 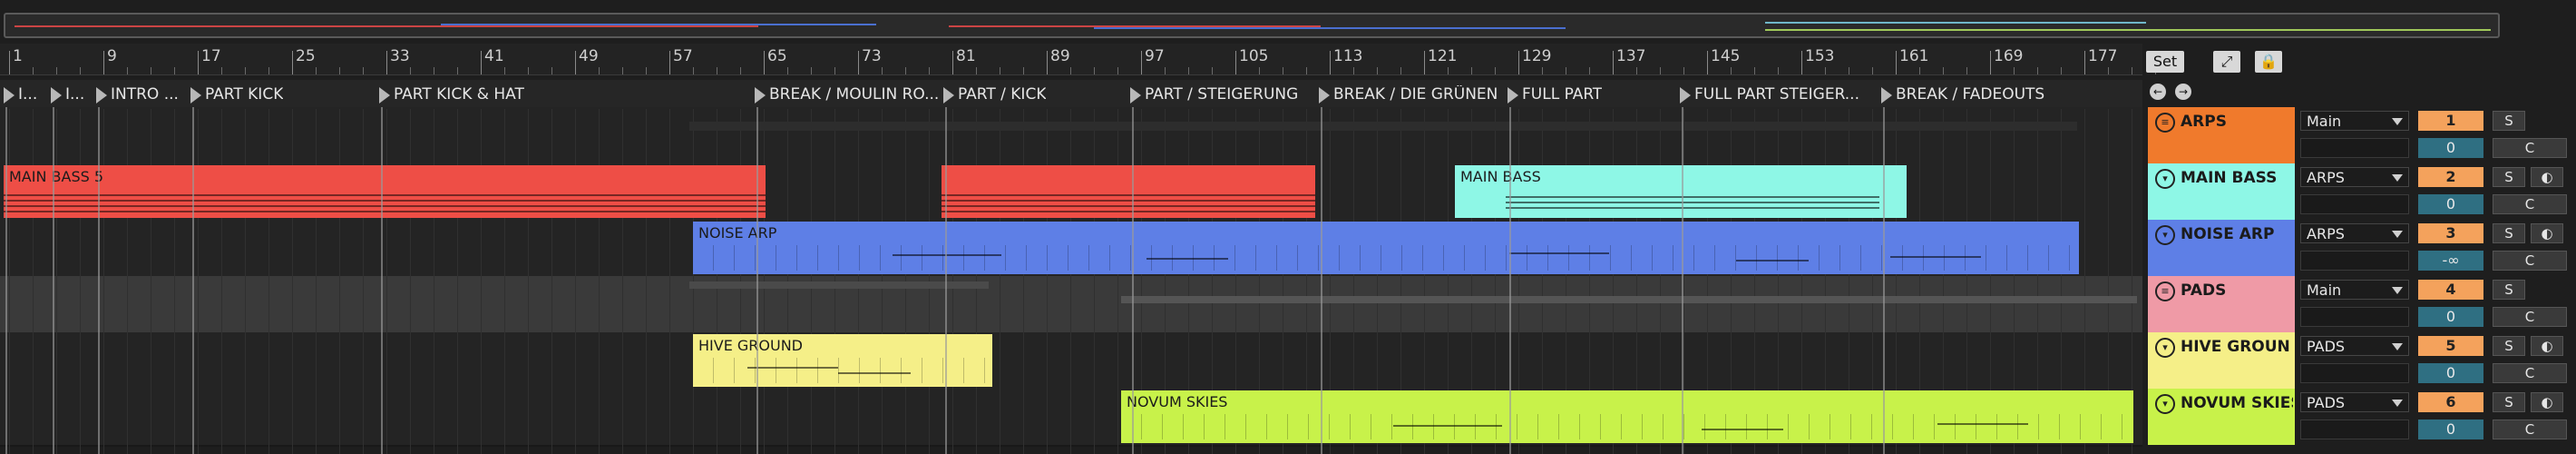 I want to click on track-activator-button: 3, so click(x=2450, y=233).